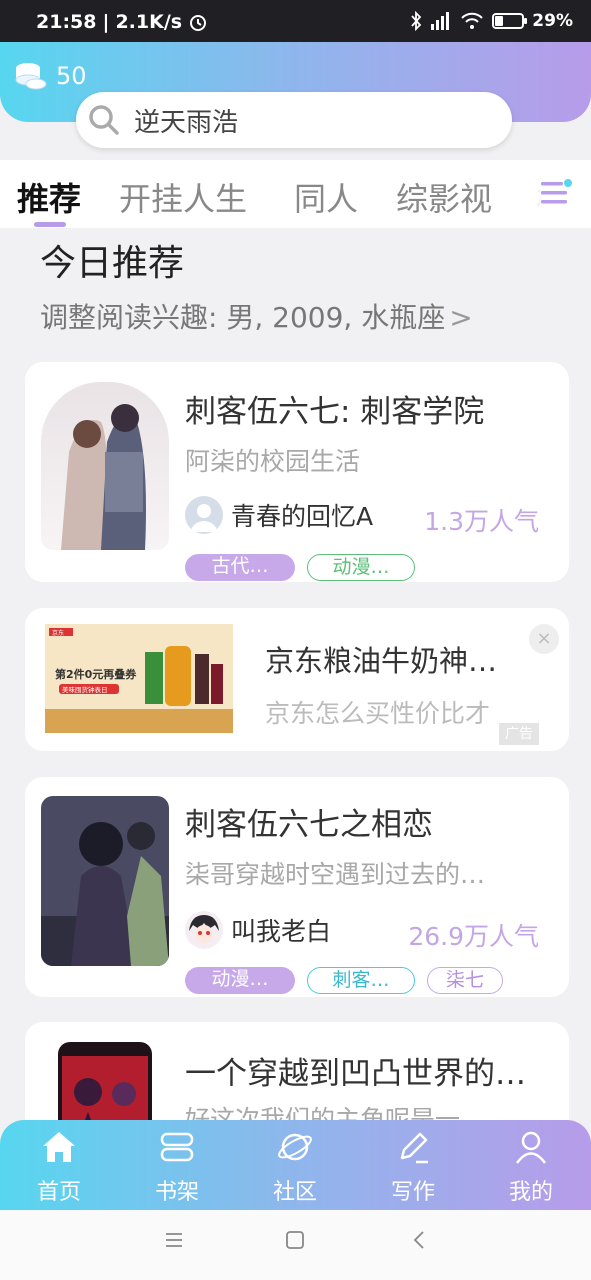  What do you see at coordinates (49, 197) in the screenshot?
I see `tab-recommend: 推荐` at bounding box center [49, 197].